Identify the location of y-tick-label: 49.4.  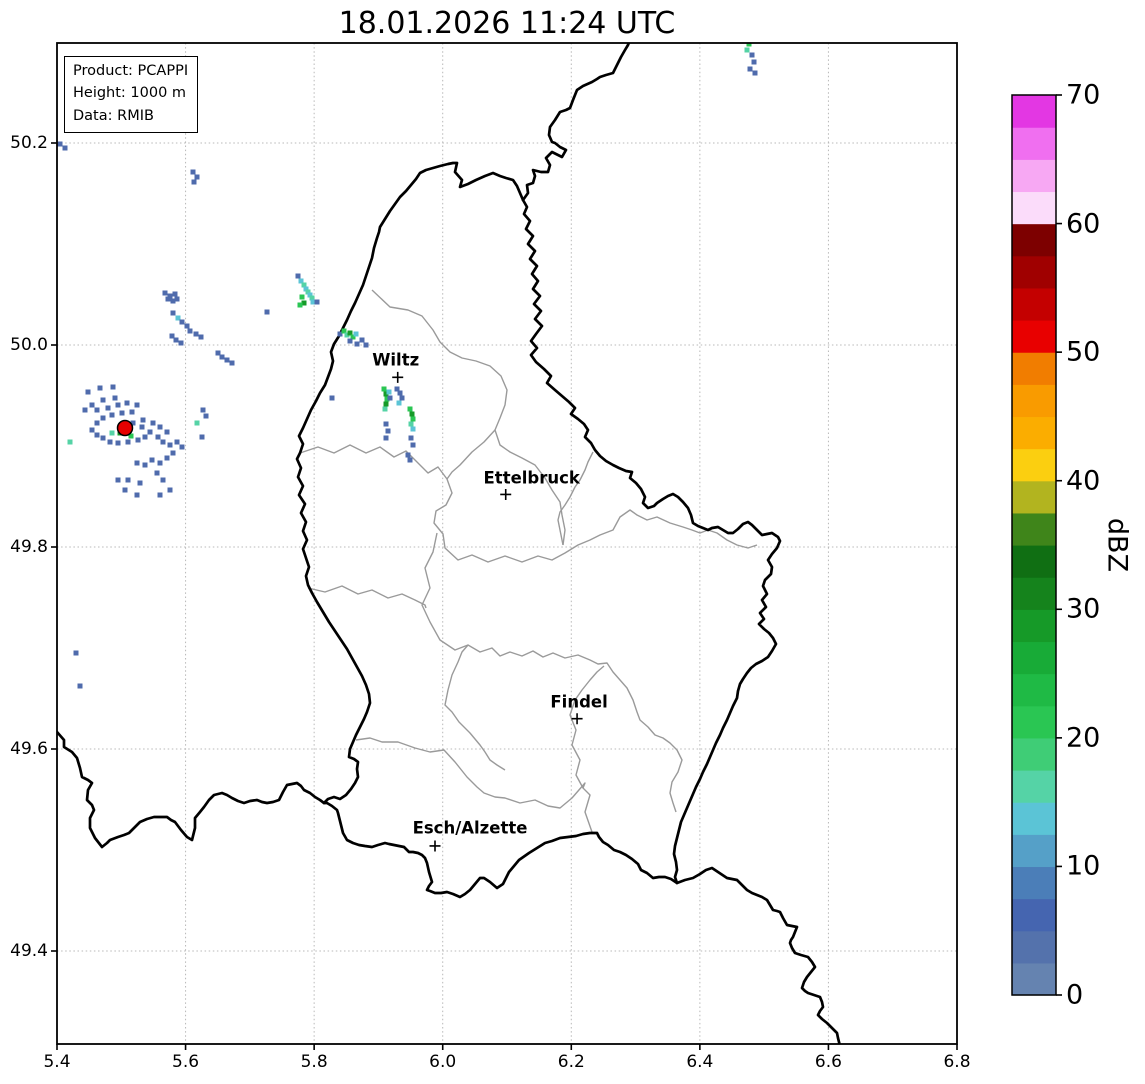
(29, 951).